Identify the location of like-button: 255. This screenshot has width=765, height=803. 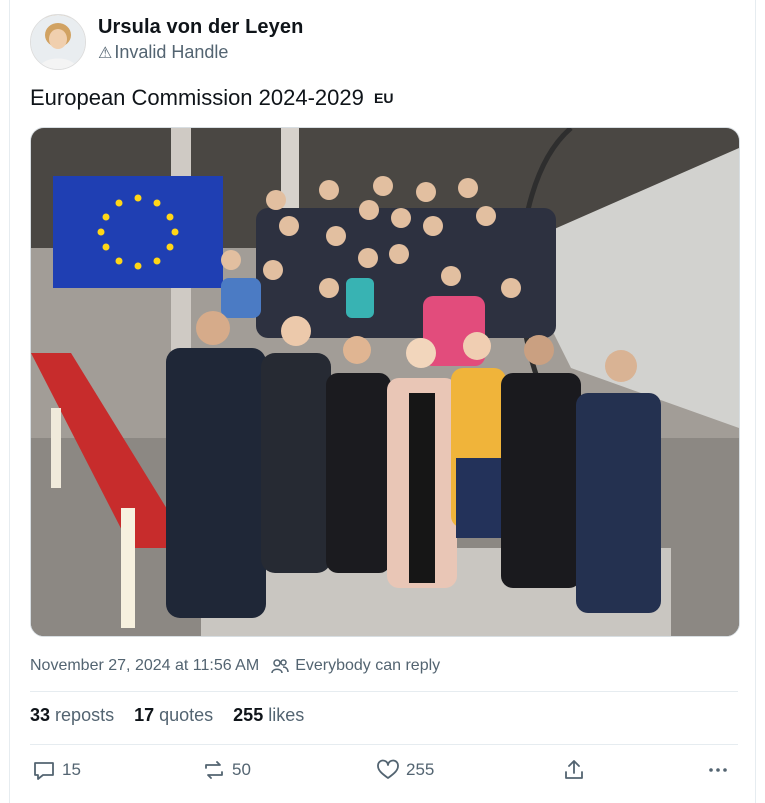
(405, 770).